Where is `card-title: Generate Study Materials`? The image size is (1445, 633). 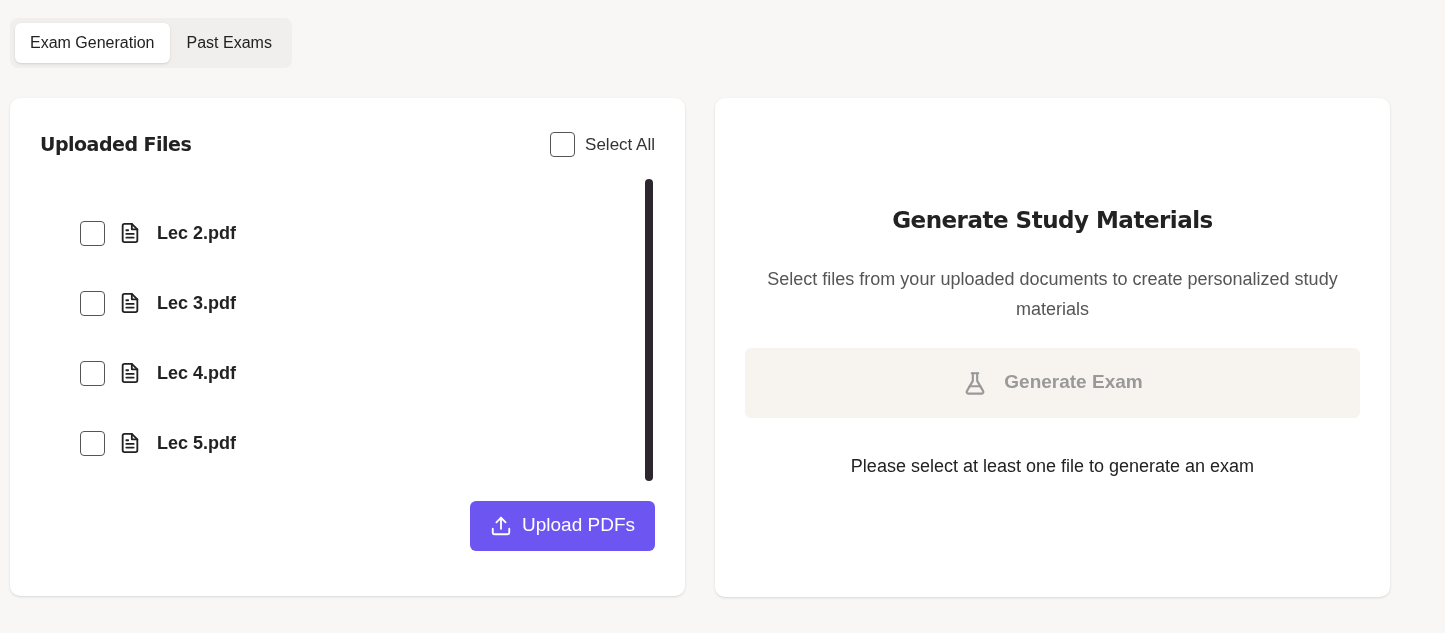 card-title: Generate Study Materials is located at coordinates (1052, 220).